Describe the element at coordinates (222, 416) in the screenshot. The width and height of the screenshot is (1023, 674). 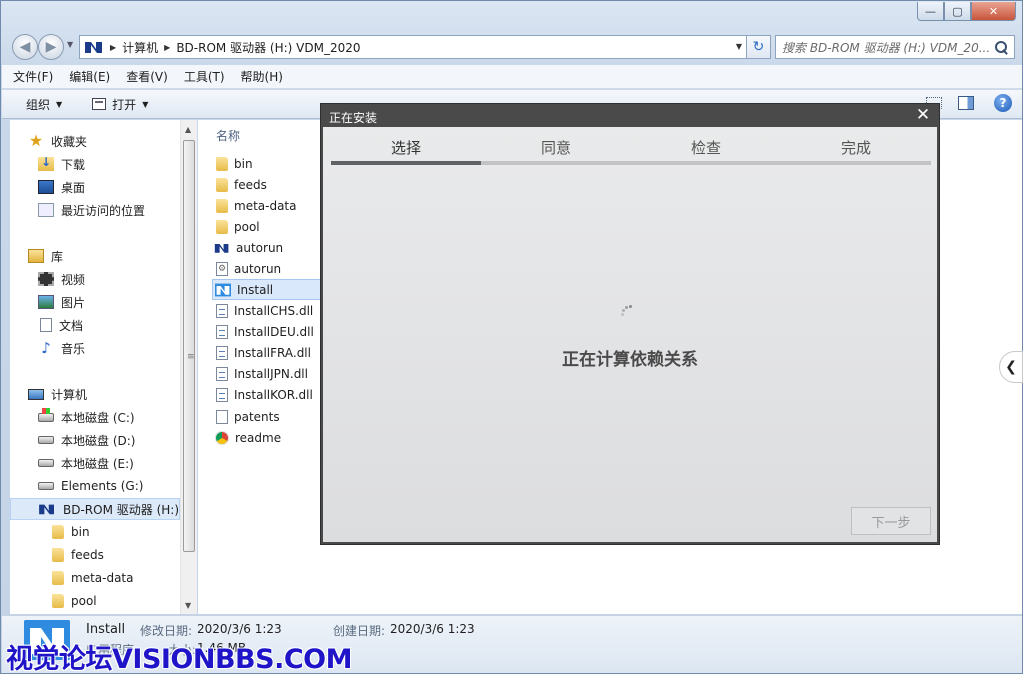
I see `text-file-icon` at that location.